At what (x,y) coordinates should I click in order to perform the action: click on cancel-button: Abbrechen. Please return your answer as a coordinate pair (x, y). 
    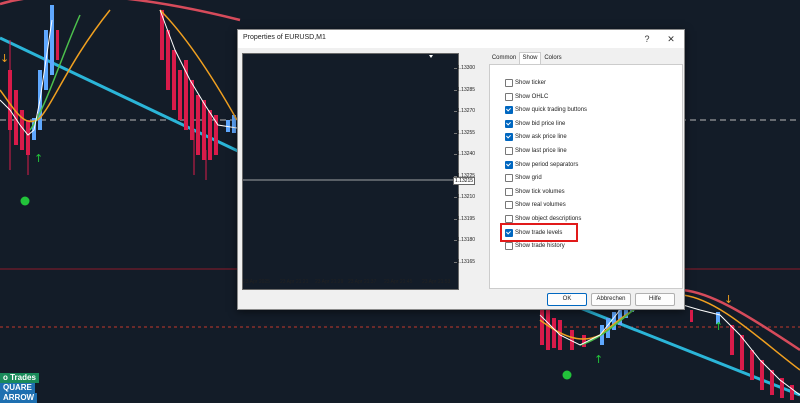
    Looking at the image, I should click on (611, 299).